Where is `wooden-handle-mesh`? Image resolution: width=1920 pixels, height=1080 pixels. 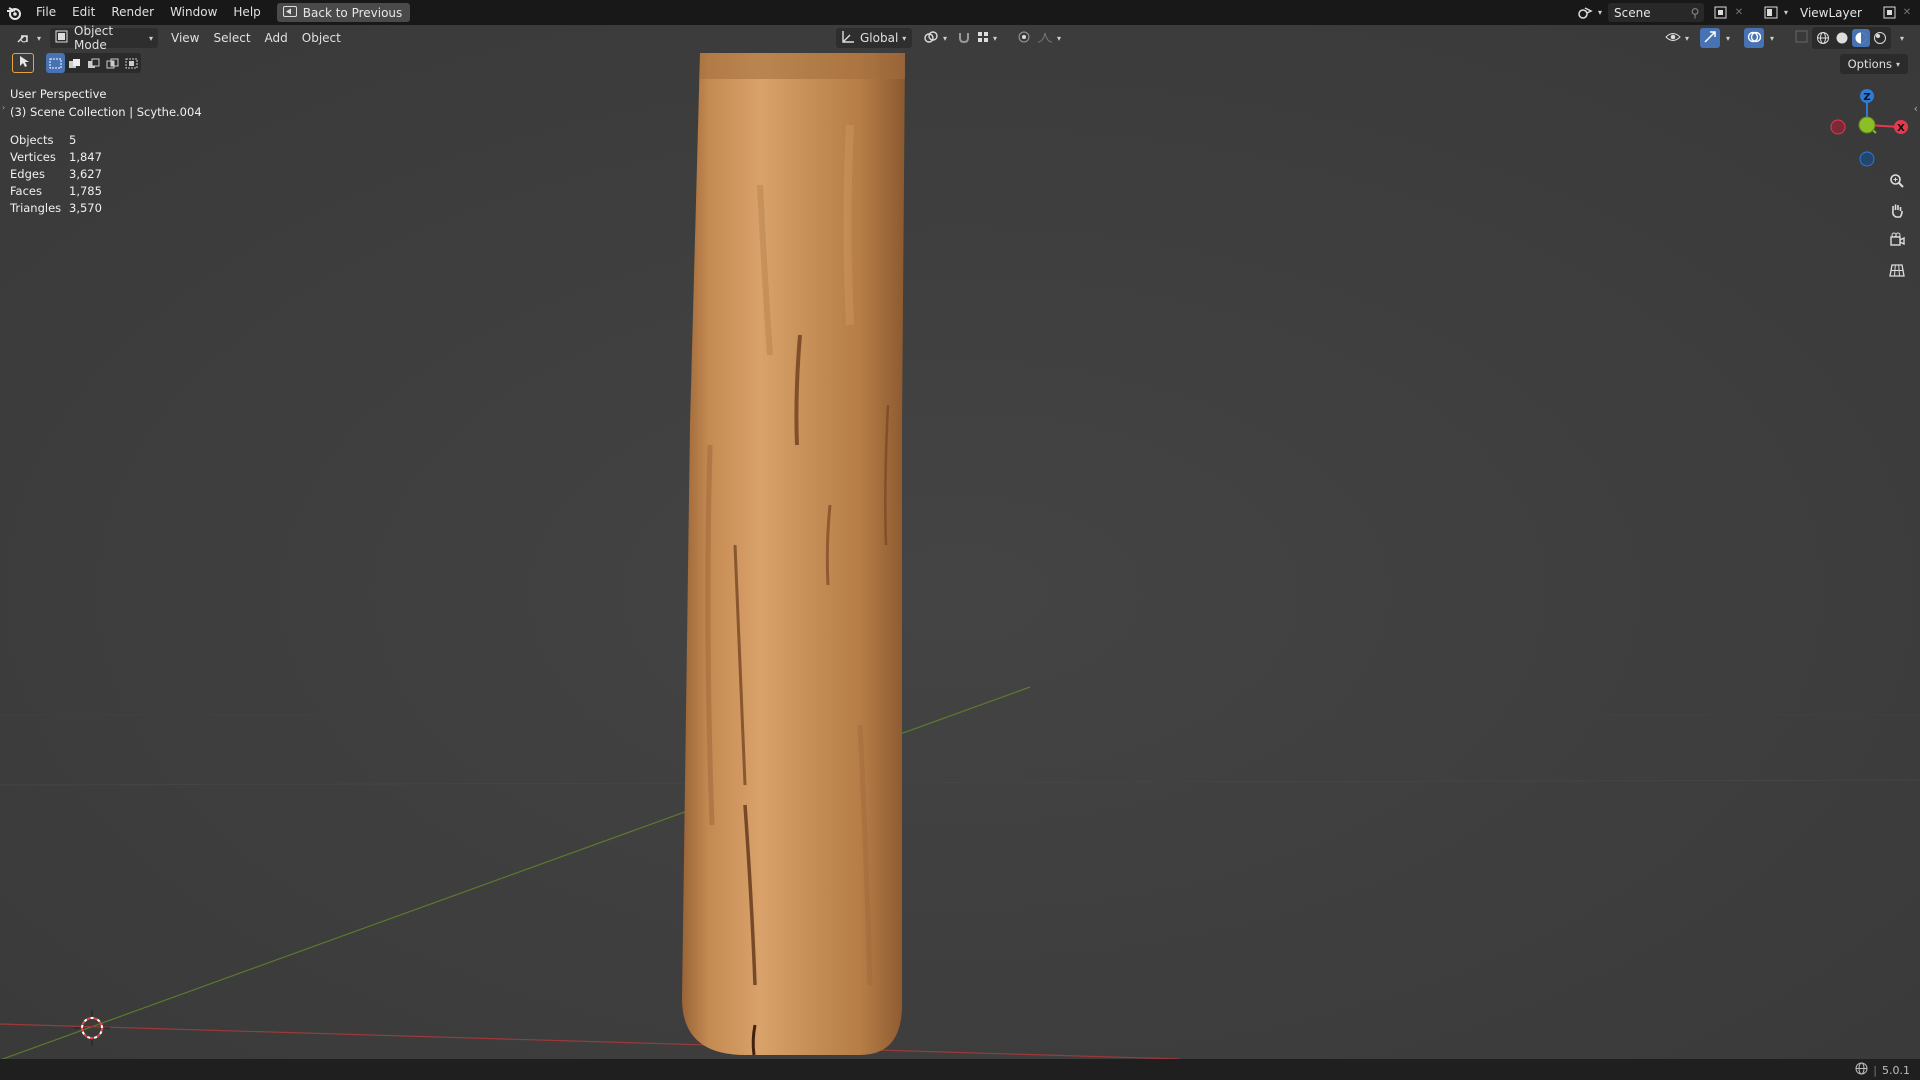
wooden-handle-mesh is located at coordinates (793, 554).